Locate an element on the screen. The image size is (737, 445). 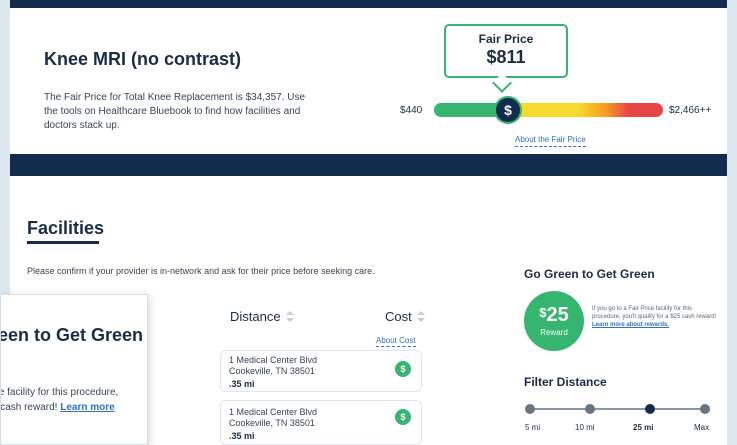
learn-more-rewards-link: Learn more about rewards. is located at coordinates (630, 325).